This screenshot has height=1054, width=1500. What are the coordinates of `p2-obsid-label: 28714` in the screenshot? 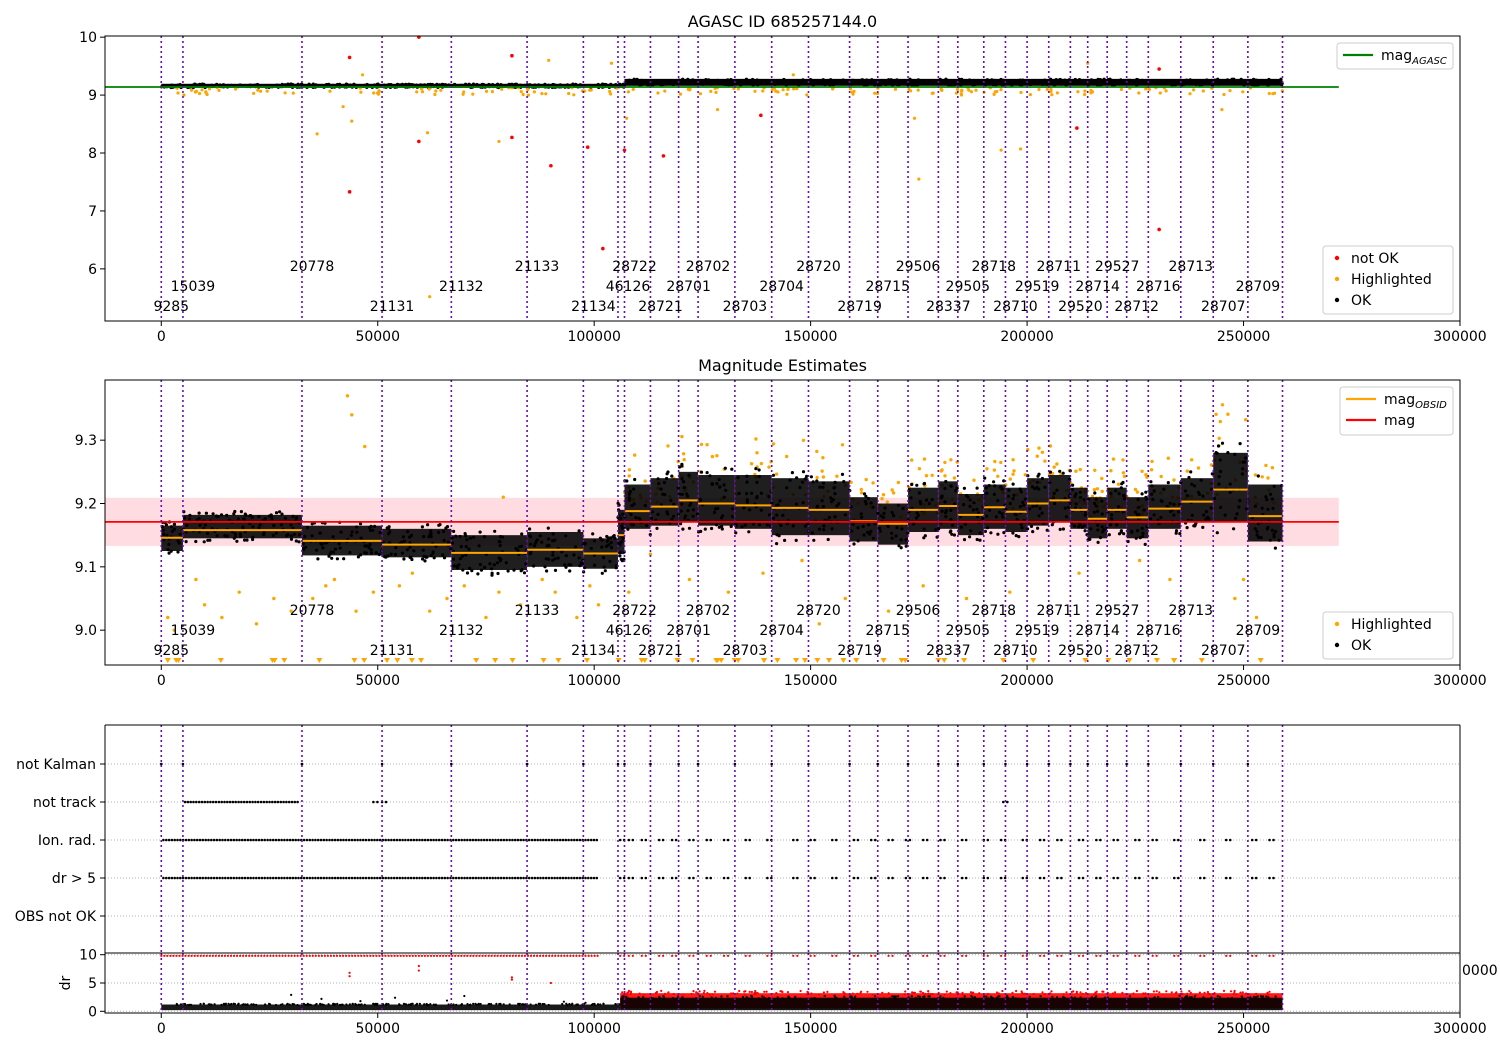 It's located at (1097, 631).